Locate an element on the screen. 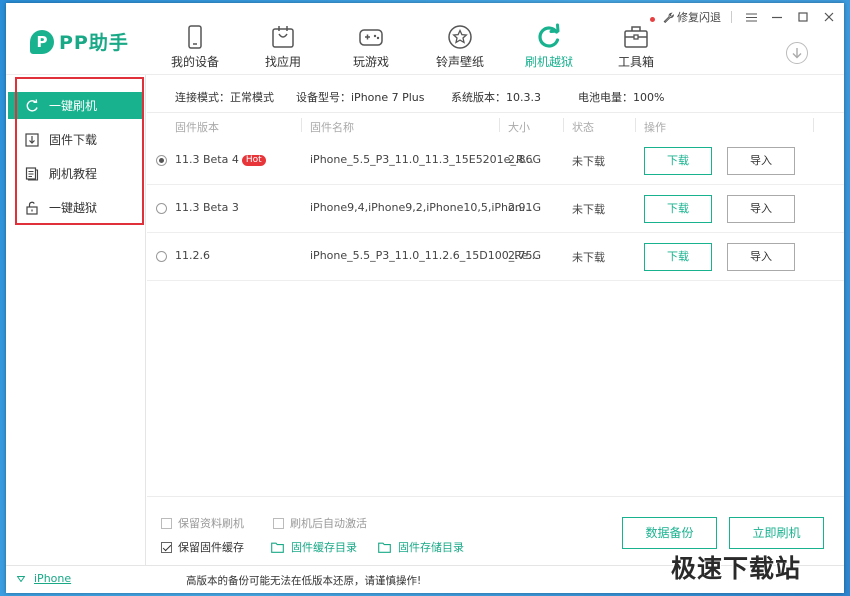  refresh-circle-icon is located at coordinates (32, 106).